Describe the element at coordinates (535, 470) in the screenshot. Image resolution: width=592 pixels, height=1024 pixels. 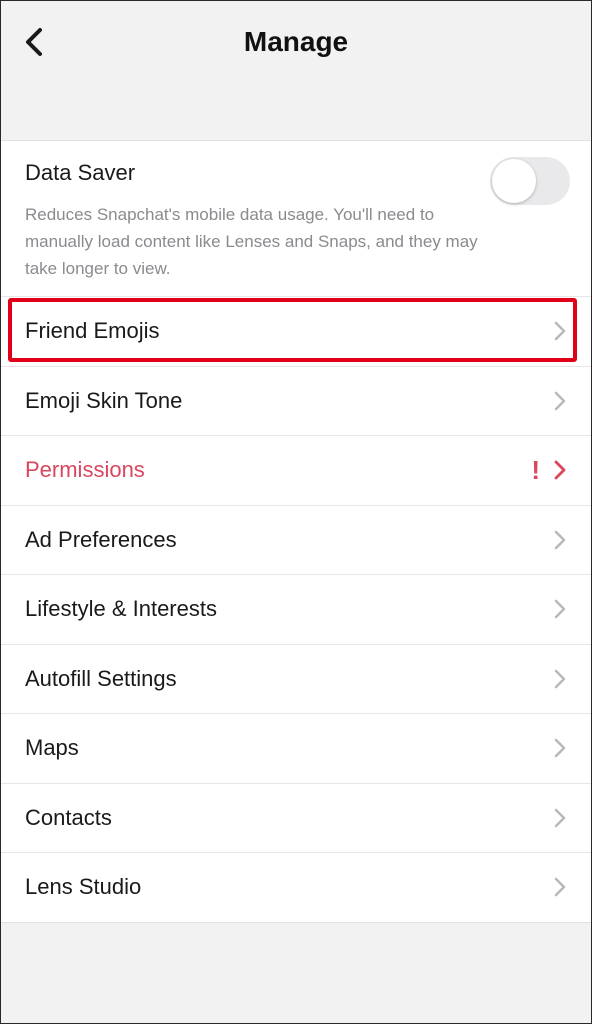
I see `alert-icon: !` at that location.